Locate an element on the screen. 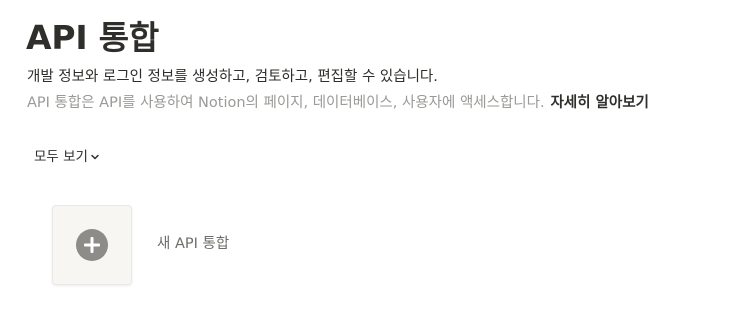 The image size is (754, 319). page-description: 개발 정보와 로그인 정보를 생성하고, 검토하고, 편집할 수 있습니다. is located at coordinates (232, 77).